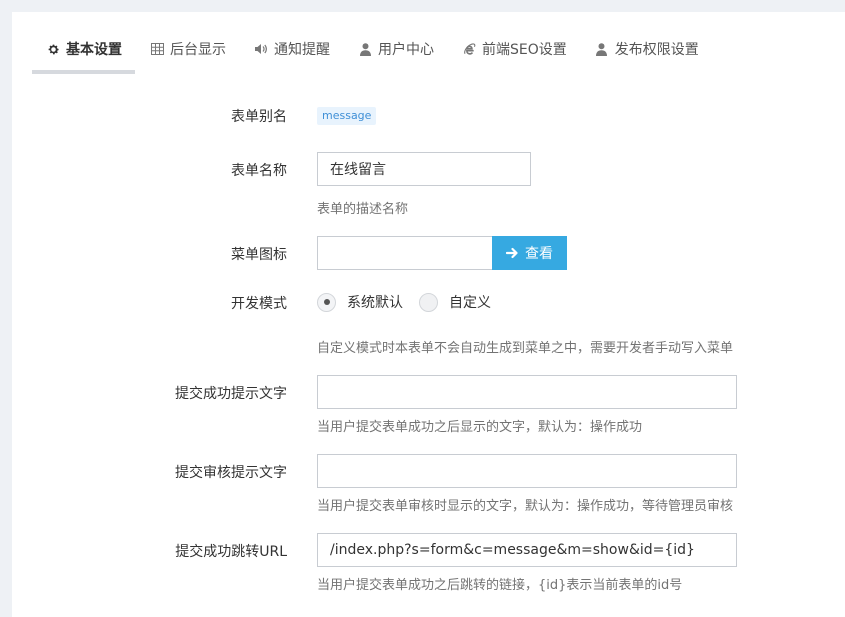 The image size is (845, 617). Describe the element at coordinates (524, 50) in the screenshot. I see `tab-label: 前端SEO设置` at that location.